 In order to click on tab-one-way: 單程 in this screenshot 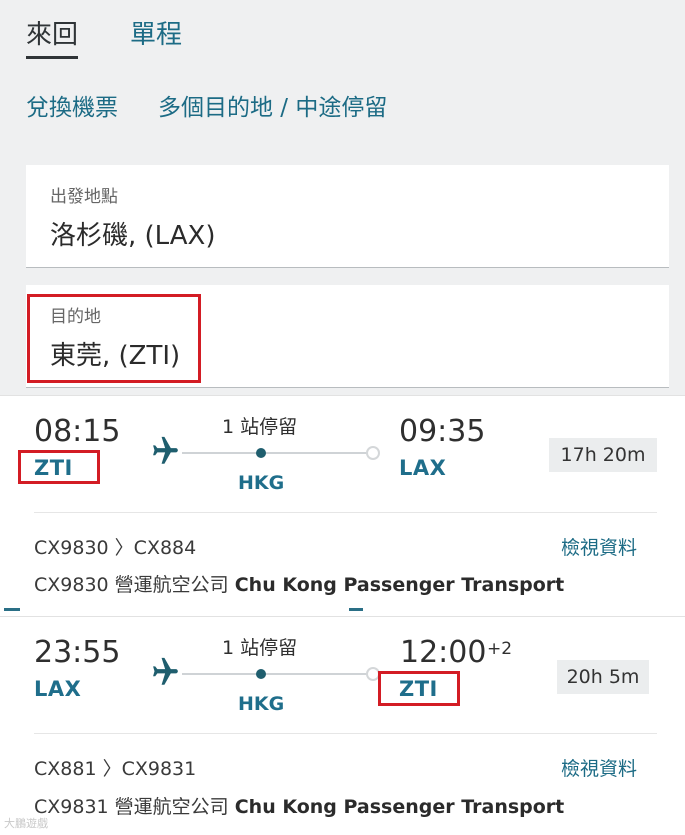, I will do `click(156, 38)`.